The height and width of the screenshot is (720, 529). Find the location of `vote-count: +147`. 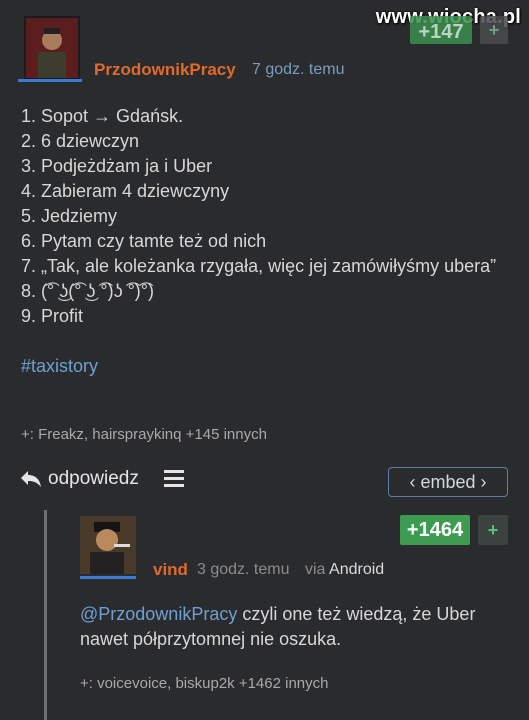

vote-count: +147 is located at coordinates (441, 30).